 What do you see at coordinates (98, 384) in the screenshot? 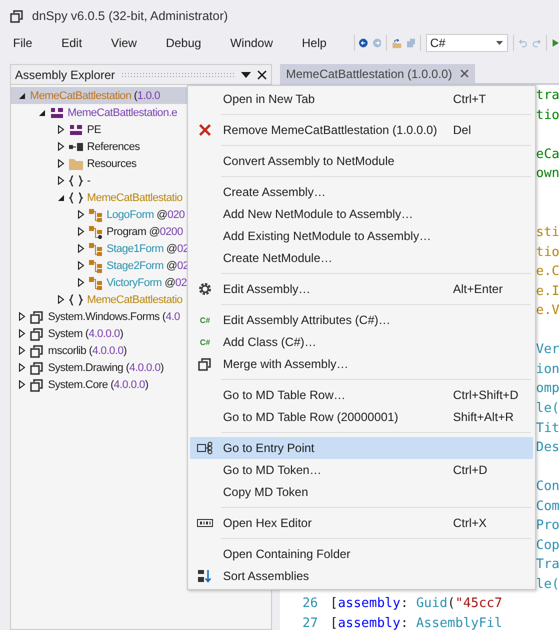
I see `tree-node-label: System.Core (4.0.0.0)` at bounding box center [98, 384].